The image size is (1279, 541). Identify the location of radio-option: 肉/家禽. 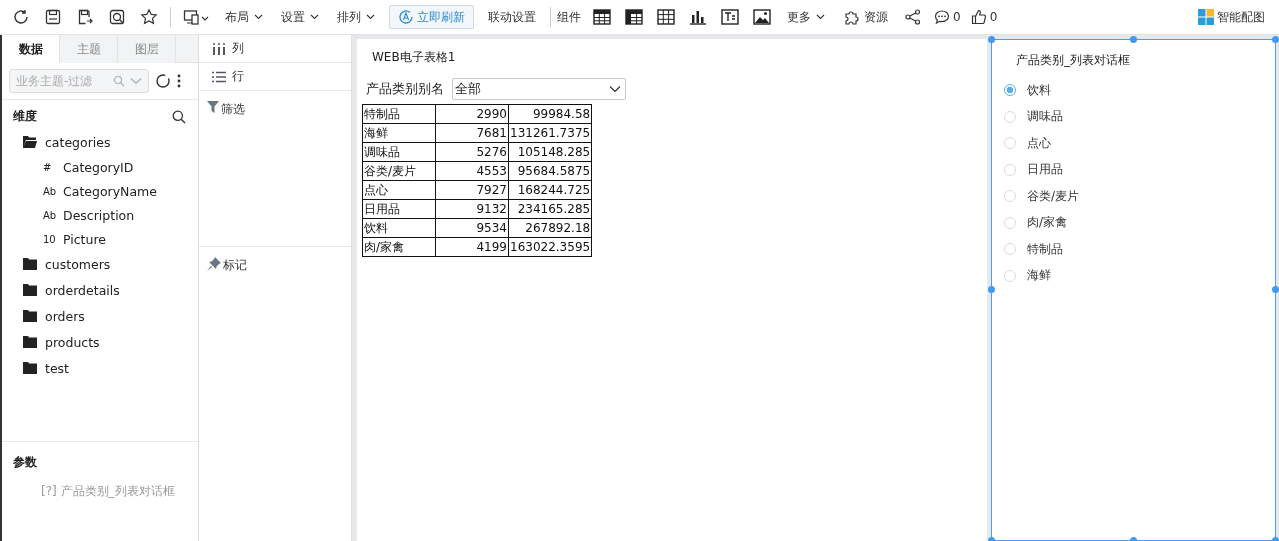
(1133, 222).